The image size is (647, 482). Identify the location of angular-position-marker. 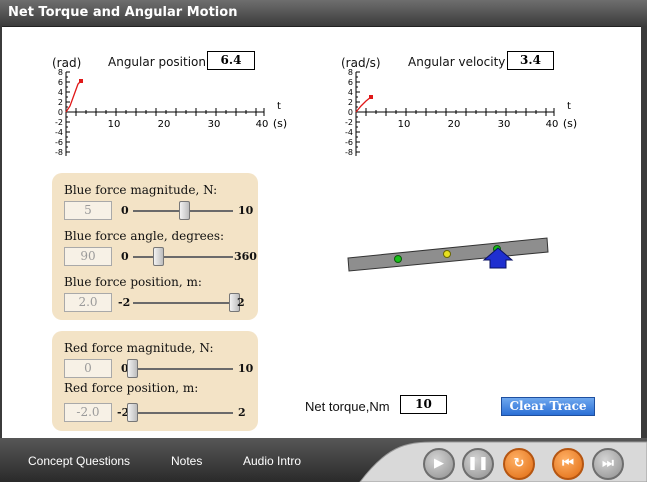
(81, 81).